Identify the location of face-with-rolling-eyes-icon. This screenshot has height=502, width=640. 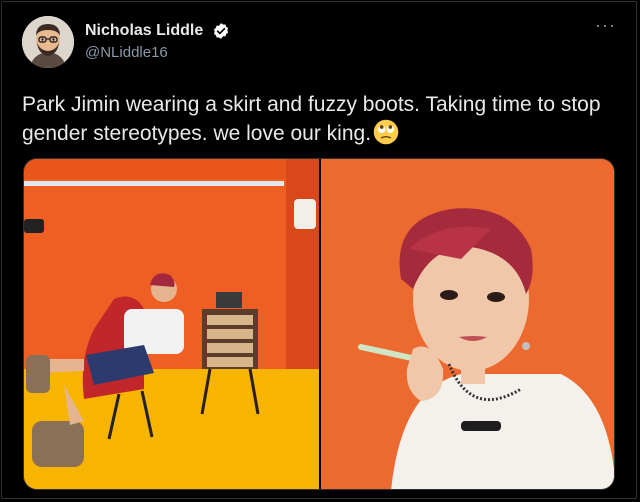
(386, 132).